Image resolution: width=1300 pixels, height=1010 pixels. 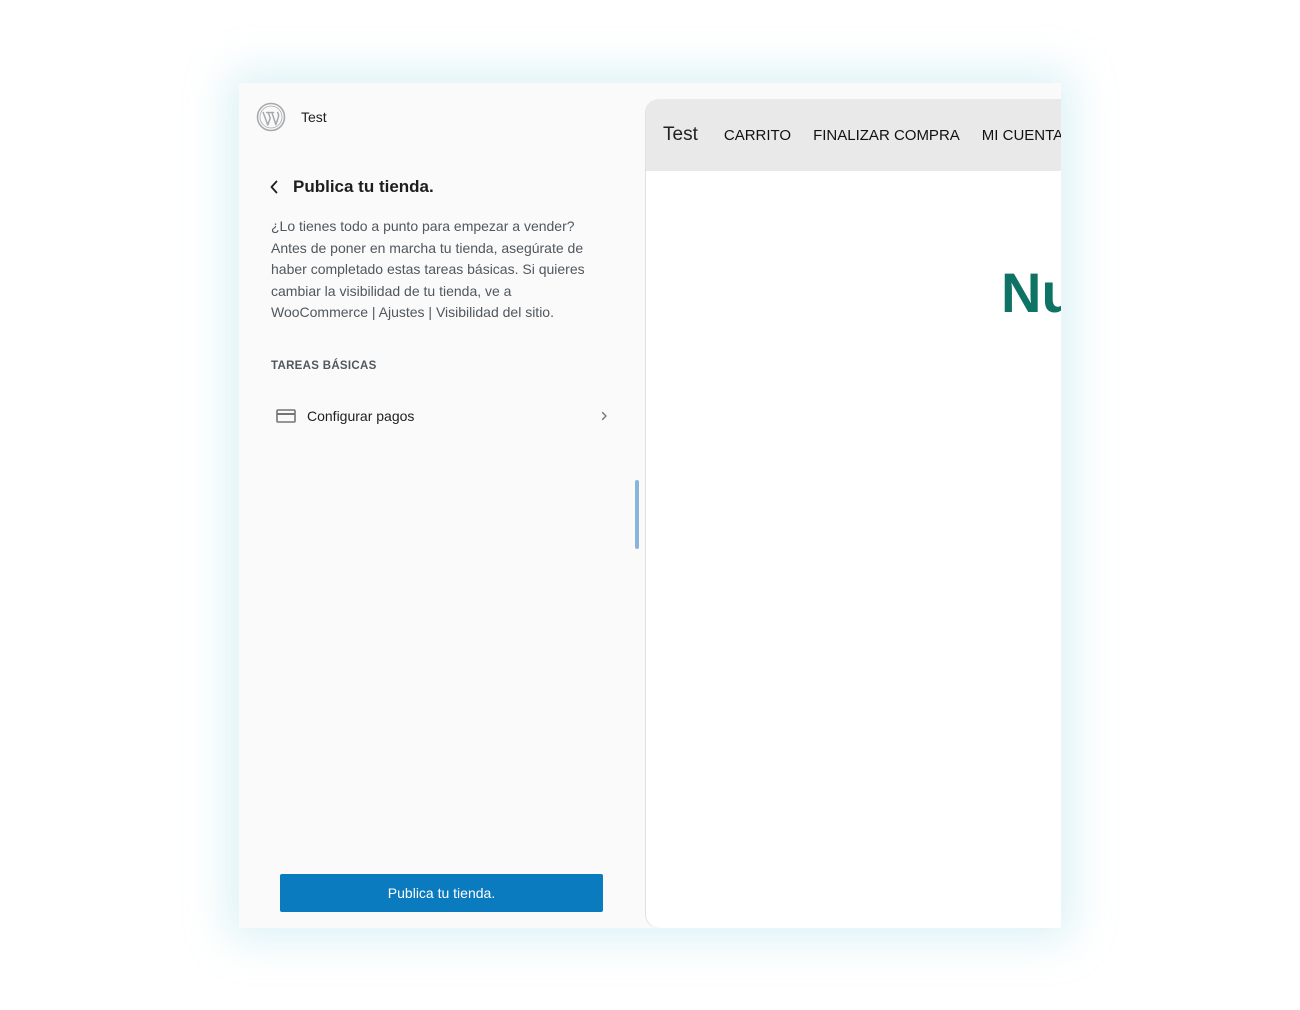 I want to click on preview-navbar: Test CARRITO FINALIZAR COMPRA MI CUENTA, so click(x=853, y=135).